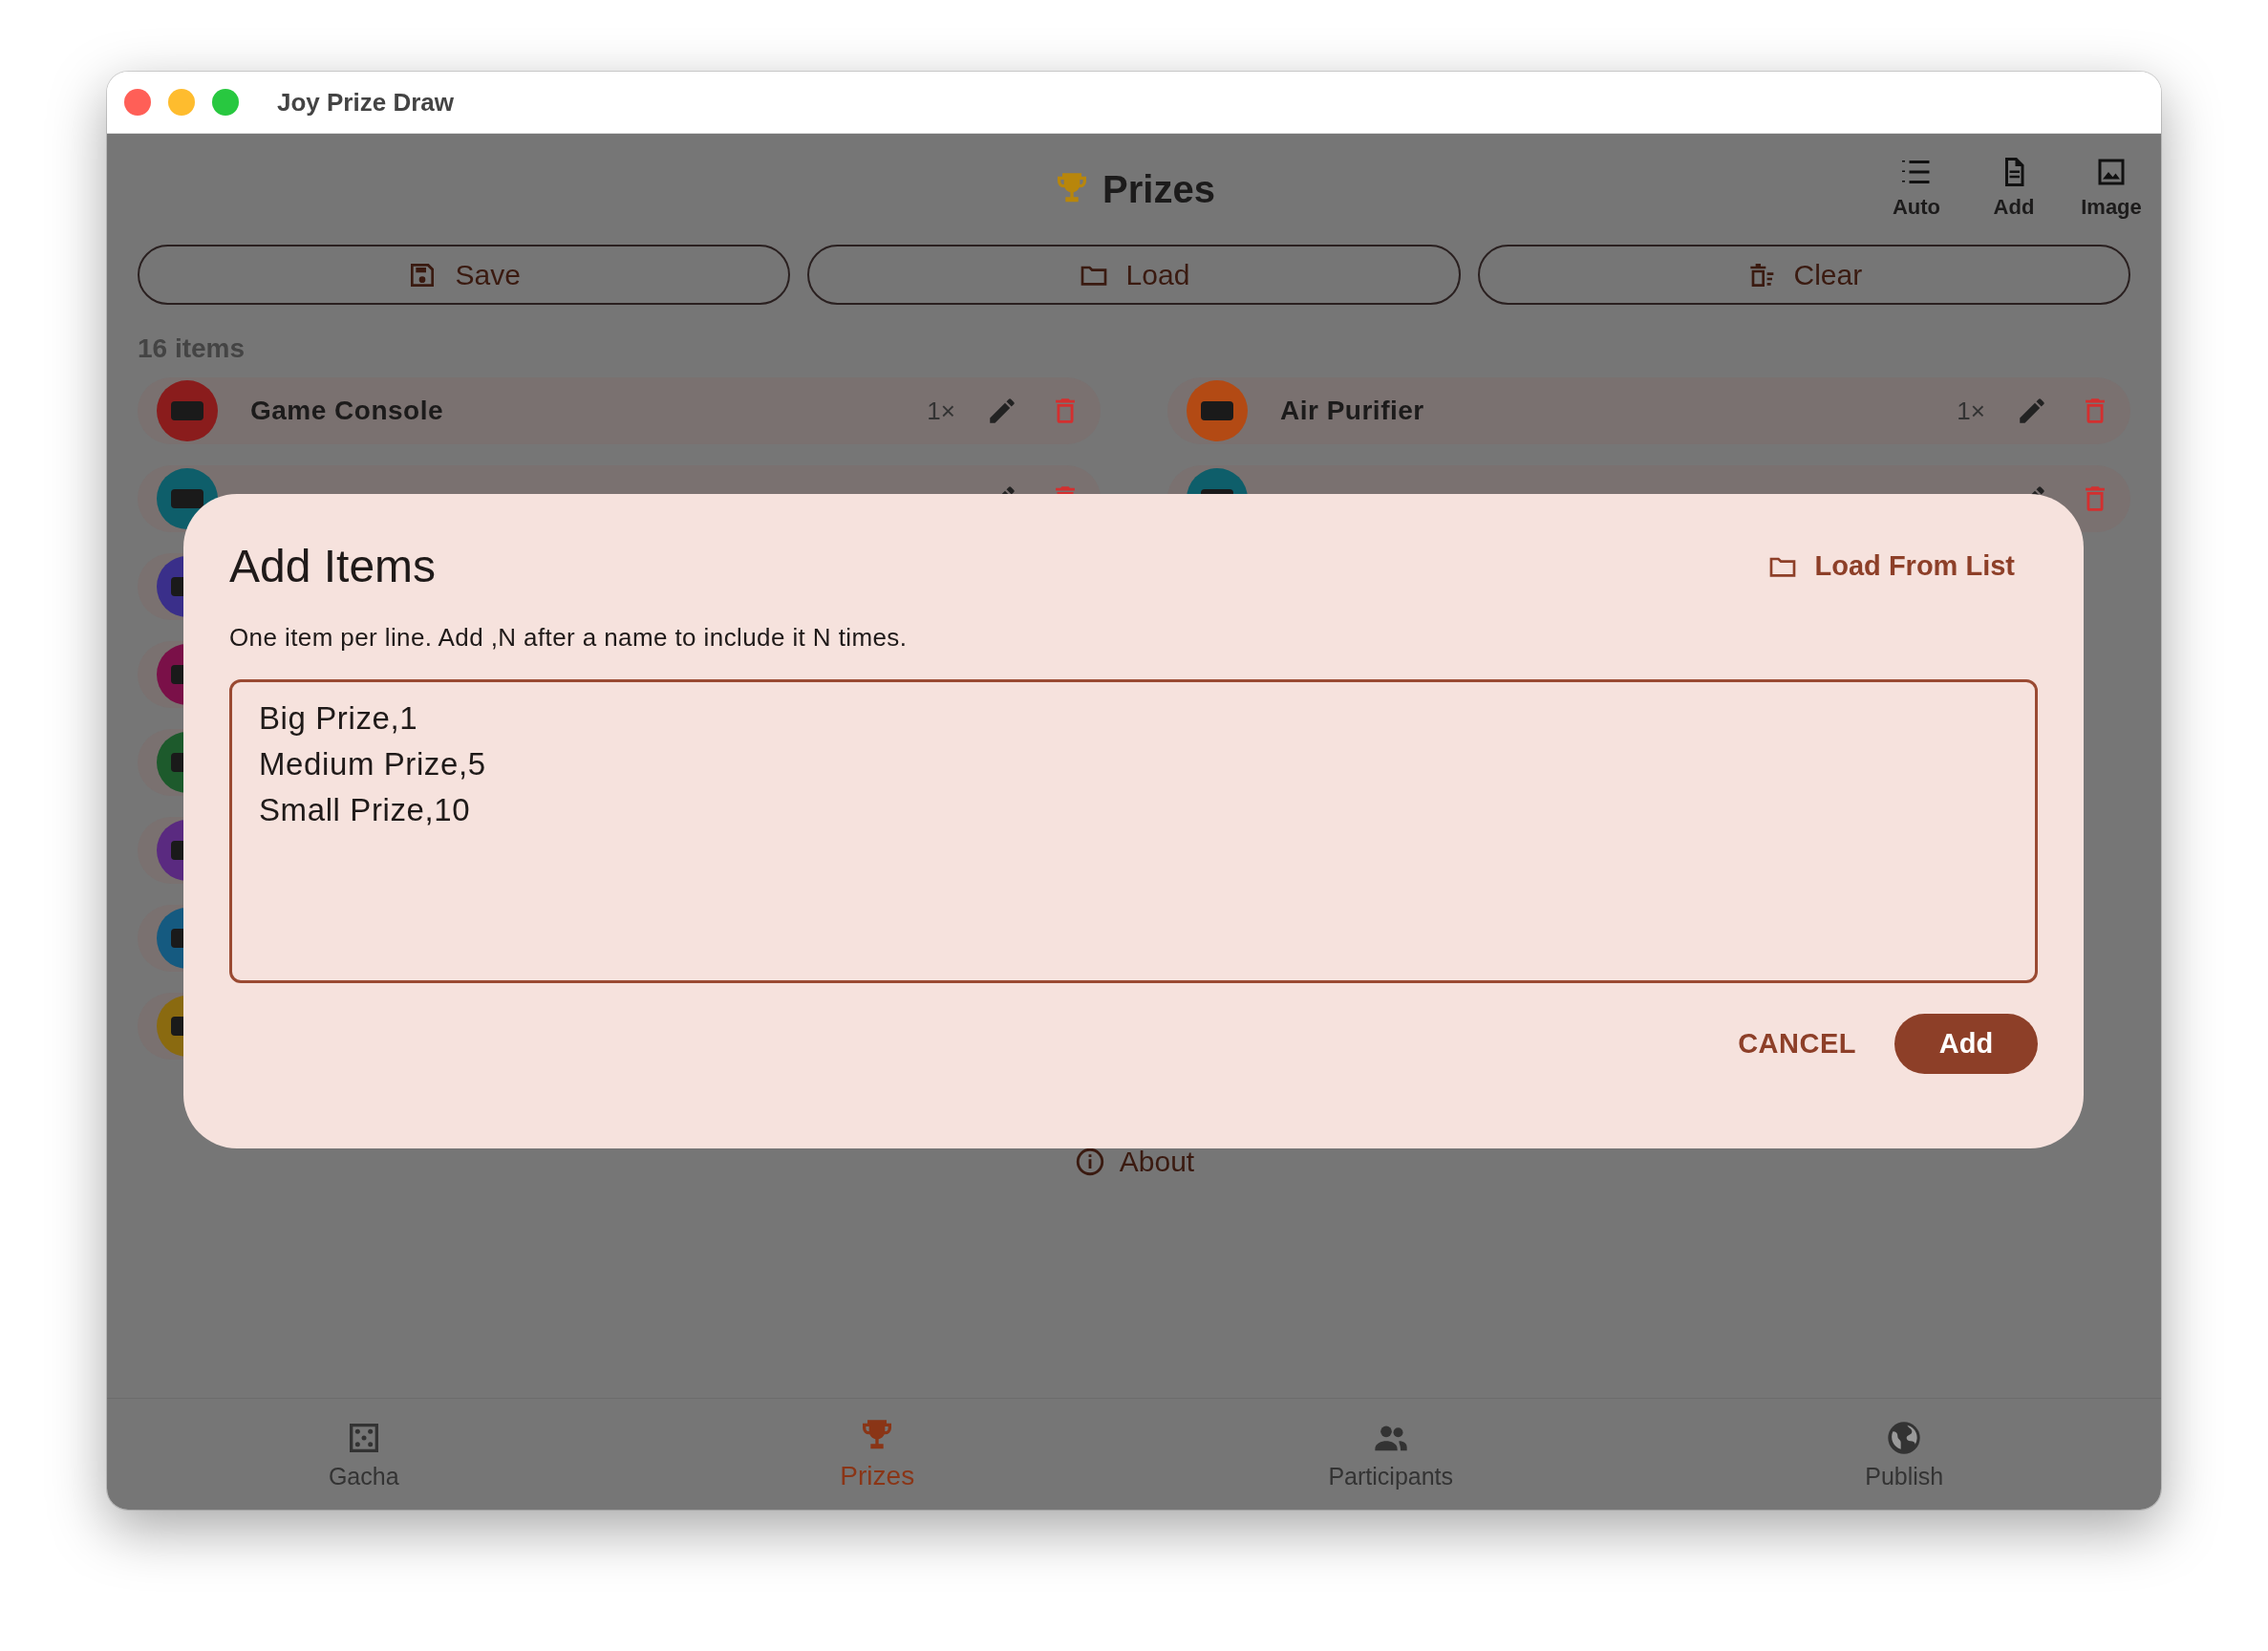  Describe the element at coordinates (1158, 189) in the screenshot. I see `page-title: Prizes` at that location.